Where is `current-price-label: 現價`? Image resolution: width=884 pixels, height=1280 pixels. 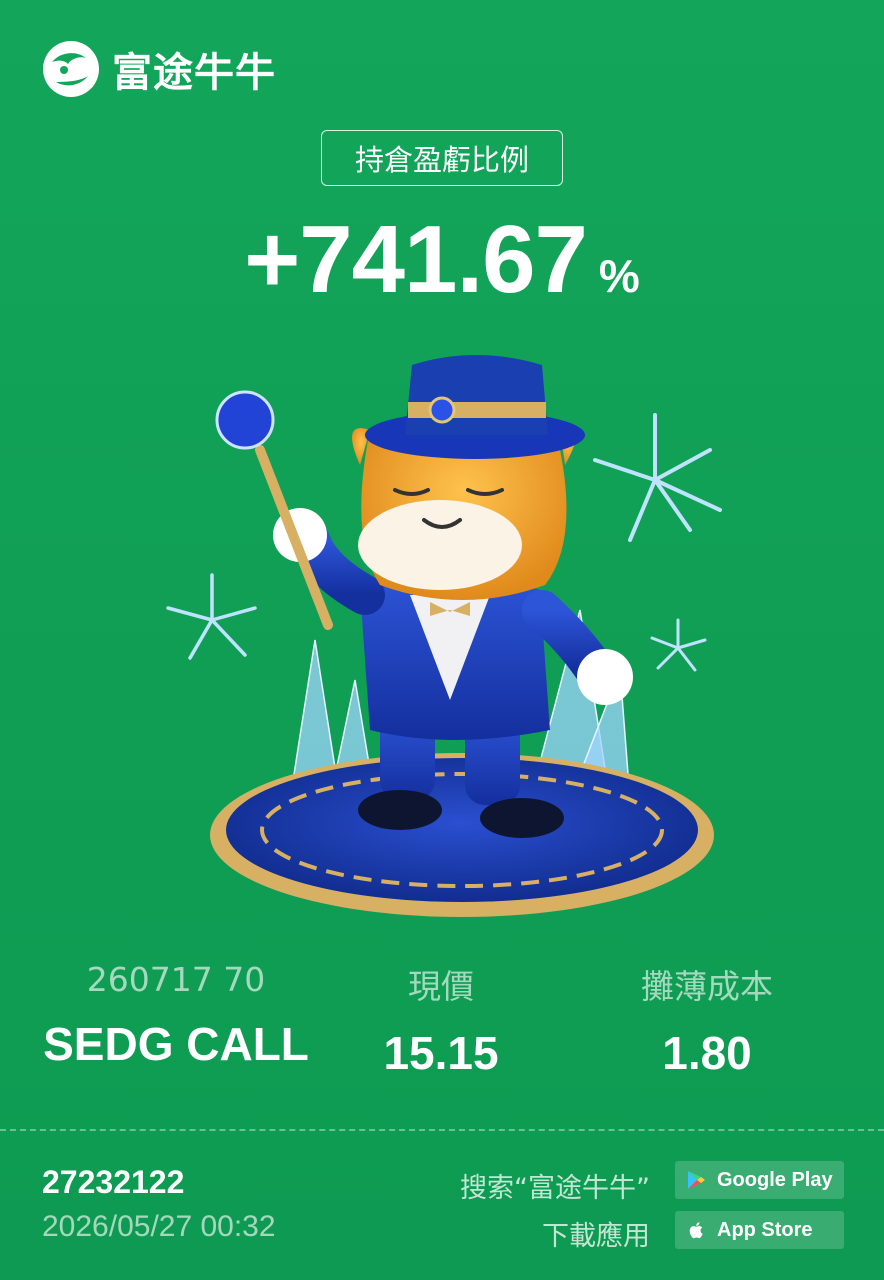
current-price-label: 現價 is located at coordinates (441, 986).